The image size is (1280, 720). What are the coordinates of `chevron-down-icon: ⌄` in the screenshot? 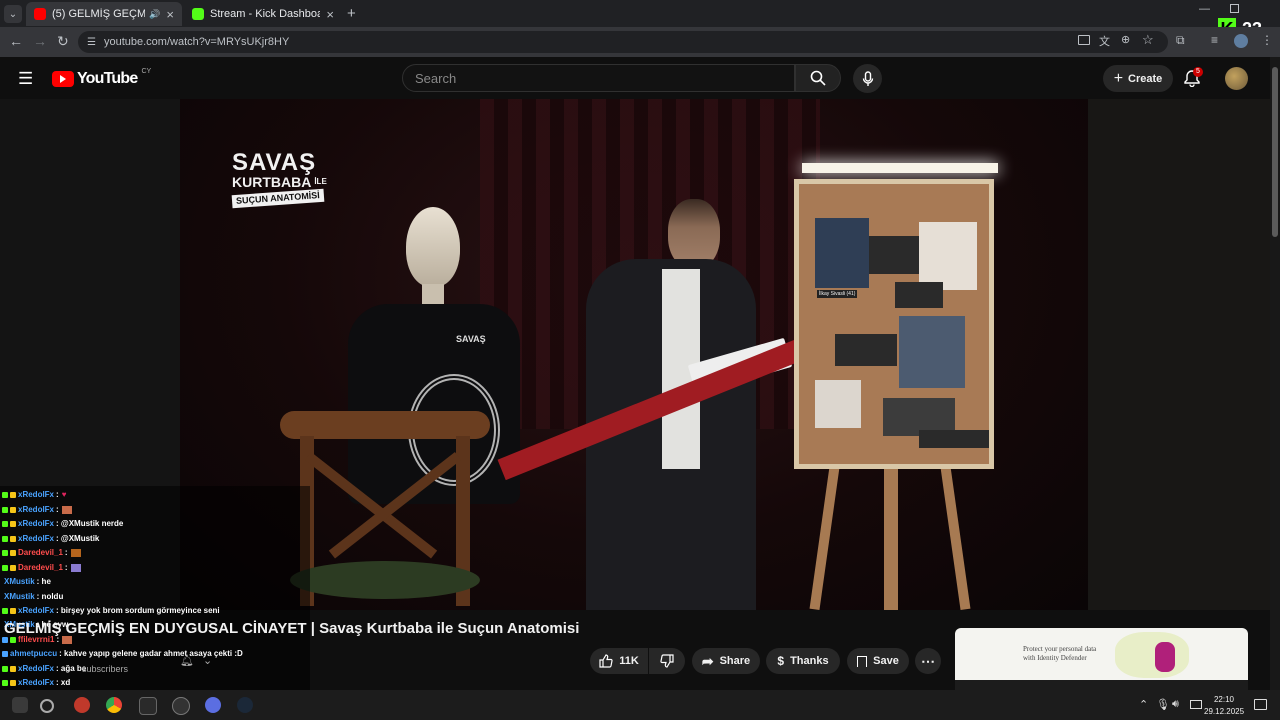 It's located at (207, 660).